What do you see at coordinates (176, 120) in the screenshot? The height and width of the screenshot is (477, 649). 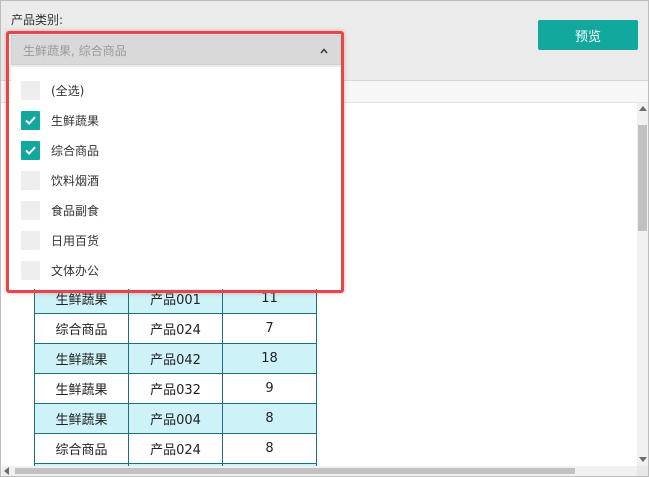 I see `option-fresh-produce: 生鲜蔬果` at bounding box center [176, 120].